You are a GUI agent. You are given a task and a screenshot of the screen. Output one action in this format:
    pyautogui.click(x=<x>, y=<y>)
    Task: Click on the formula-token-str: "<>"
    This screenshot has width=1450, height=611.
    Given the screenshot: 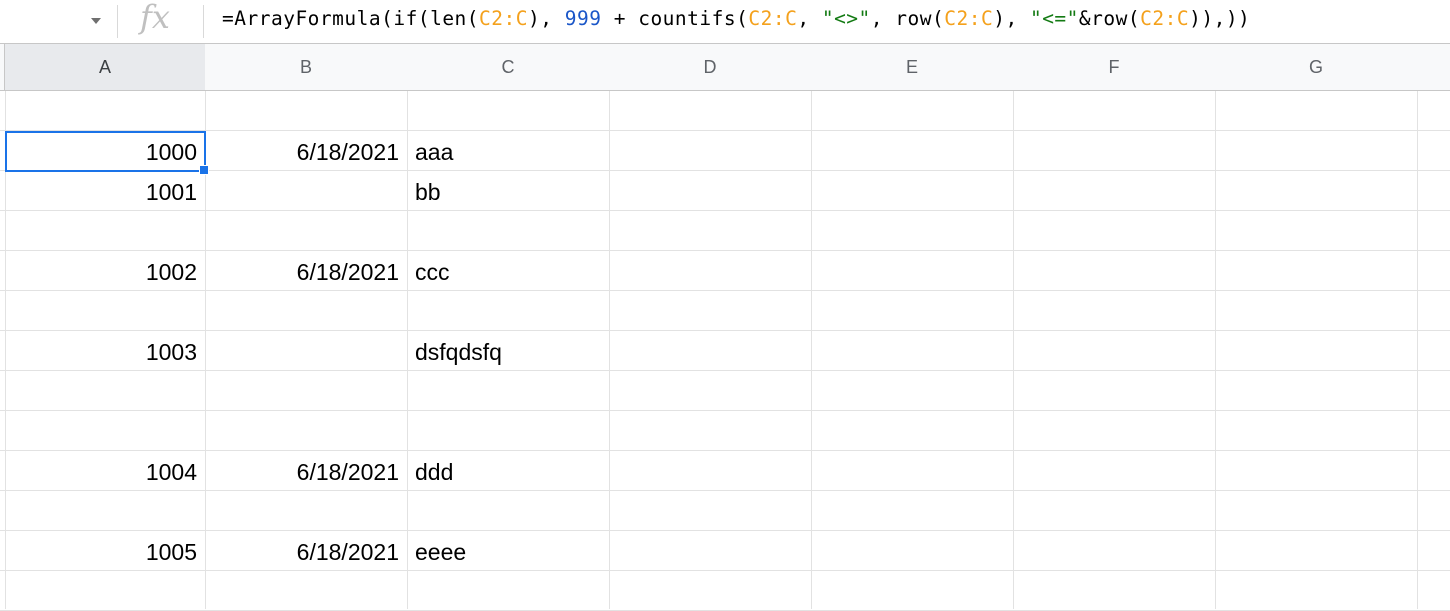 What is the action you would take?
    pyautogui.click(x=846, y=18)
    